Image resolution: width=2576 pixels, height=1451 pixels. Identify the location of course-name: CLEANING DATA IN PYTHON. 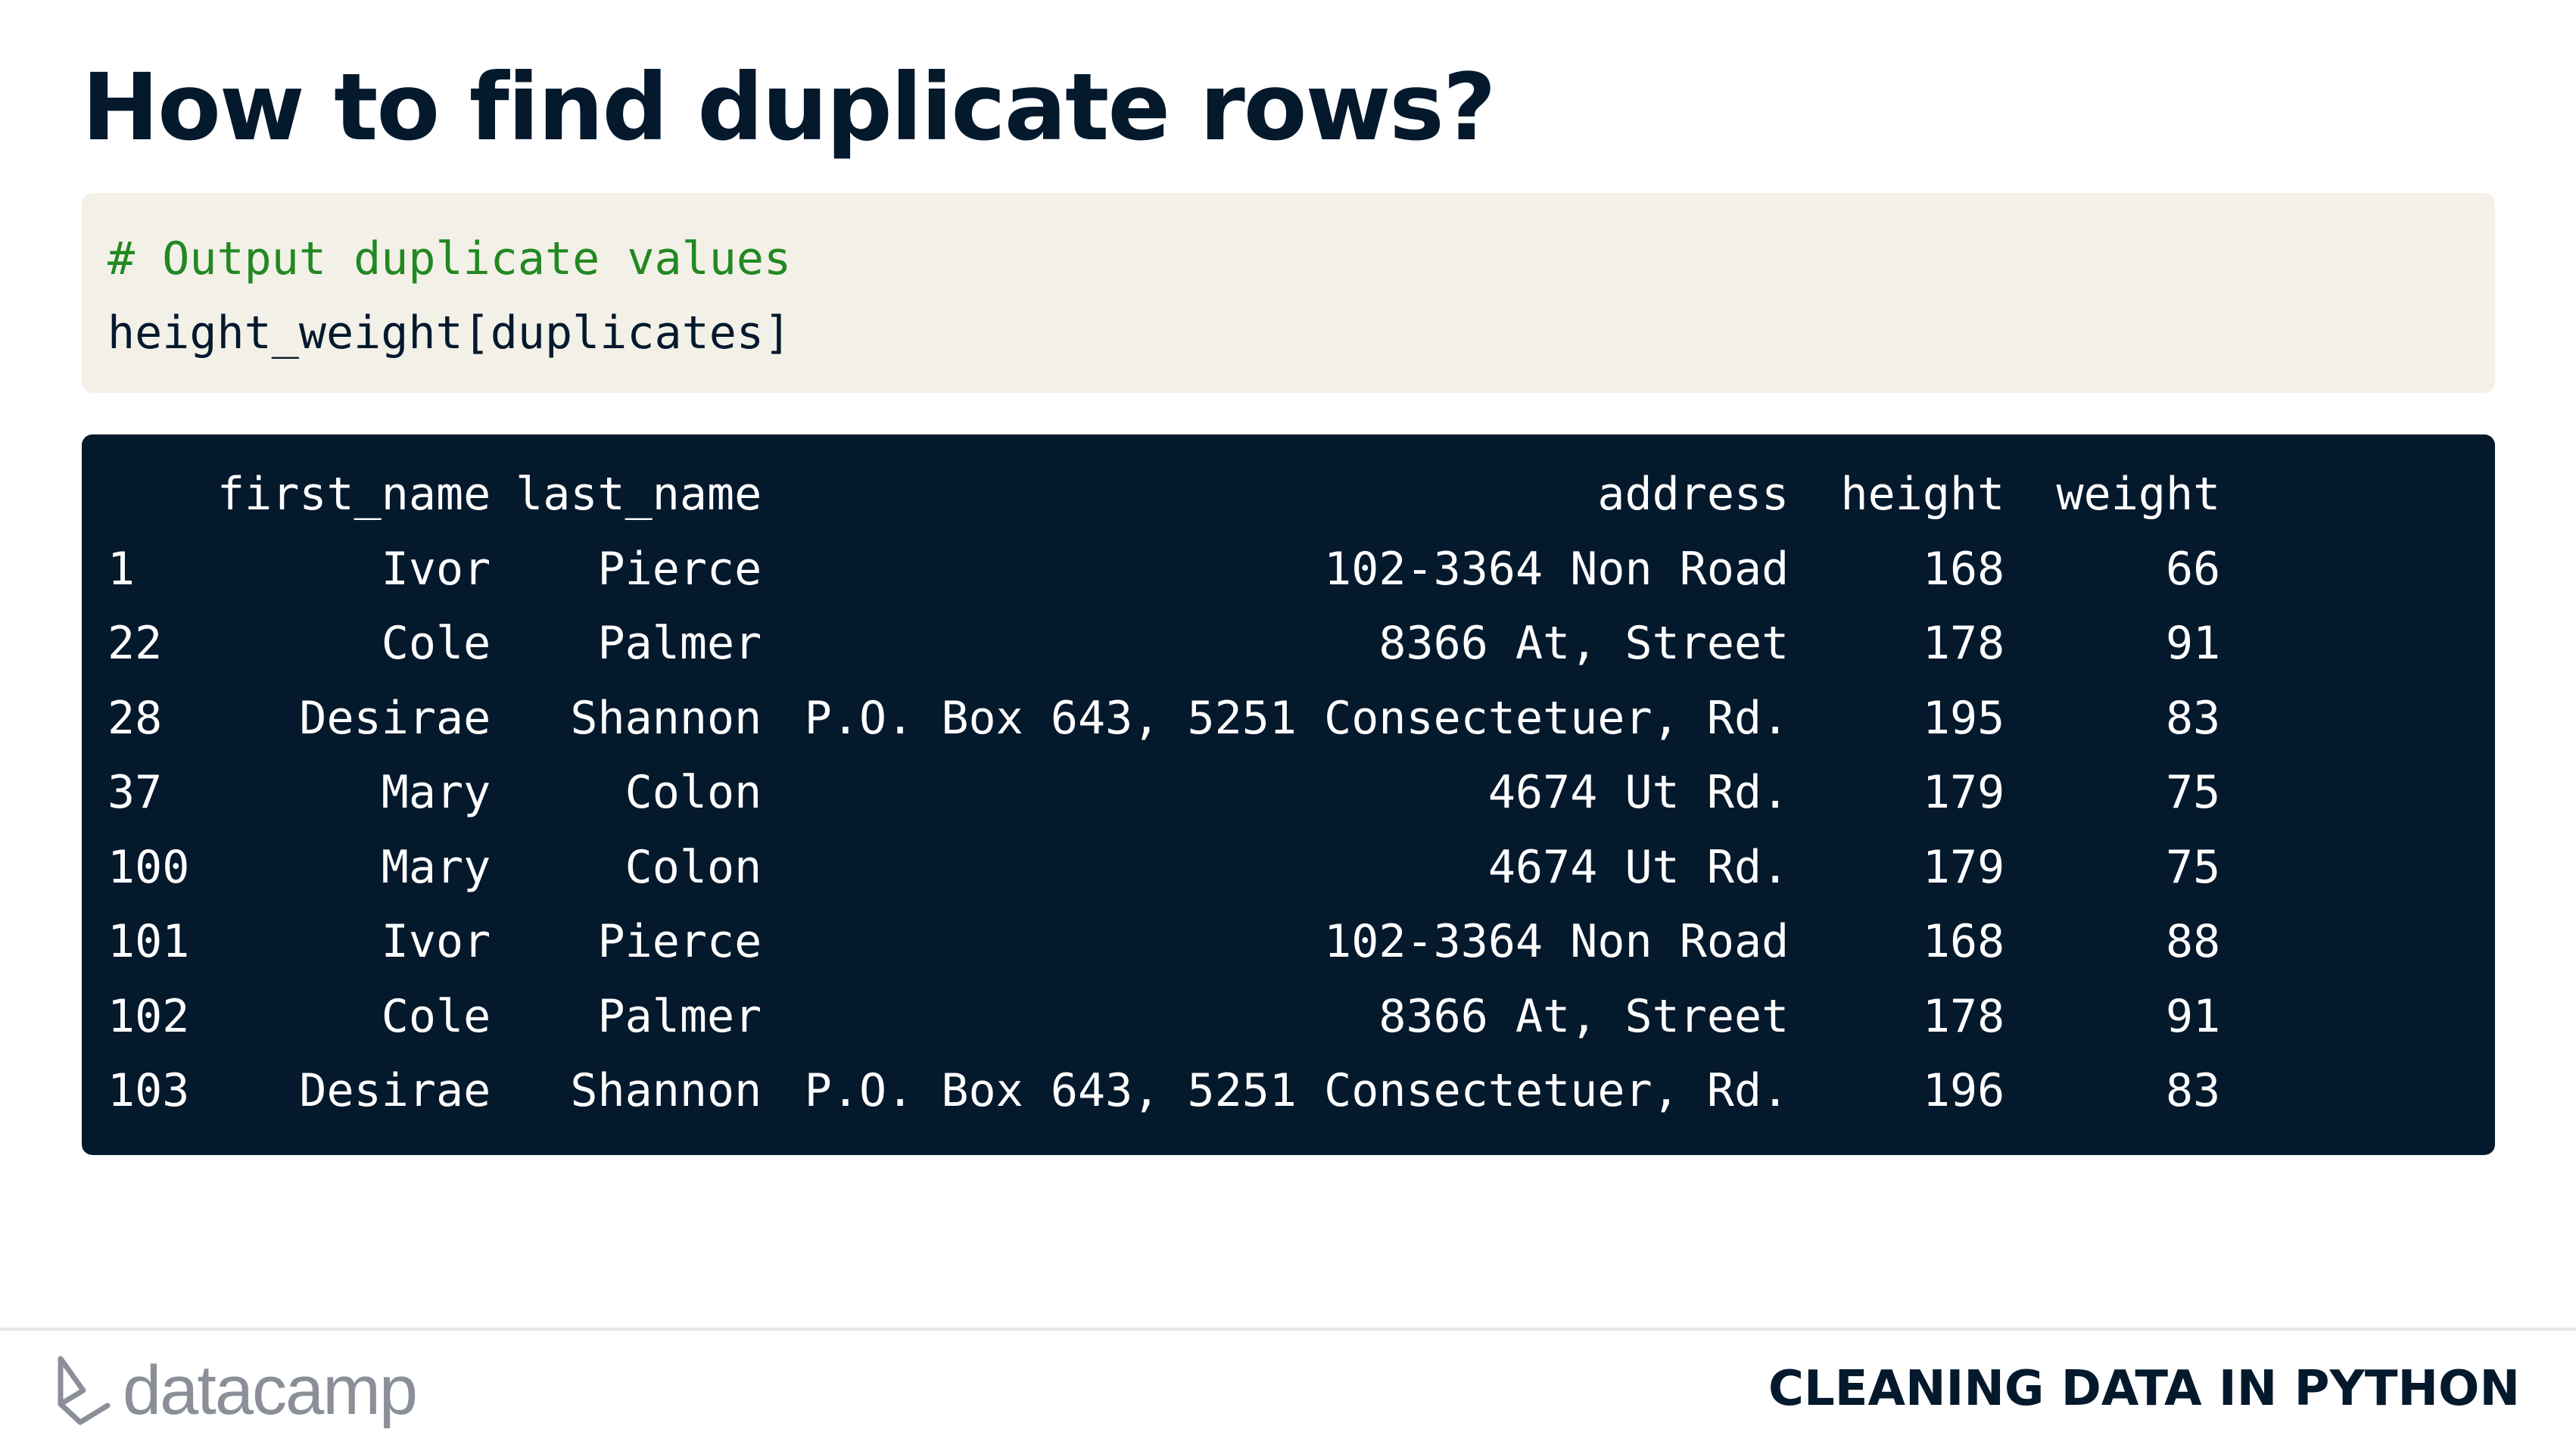
(2144, 1389).